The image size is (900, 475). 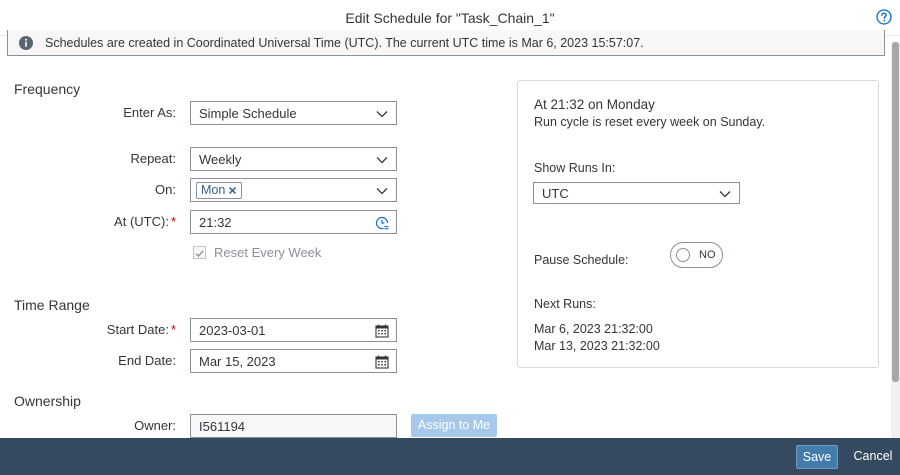 What do you see at coordinates (213, 190) in the screenshot?
I see `day-token-label: Mon` at bounding box center [213, 190].